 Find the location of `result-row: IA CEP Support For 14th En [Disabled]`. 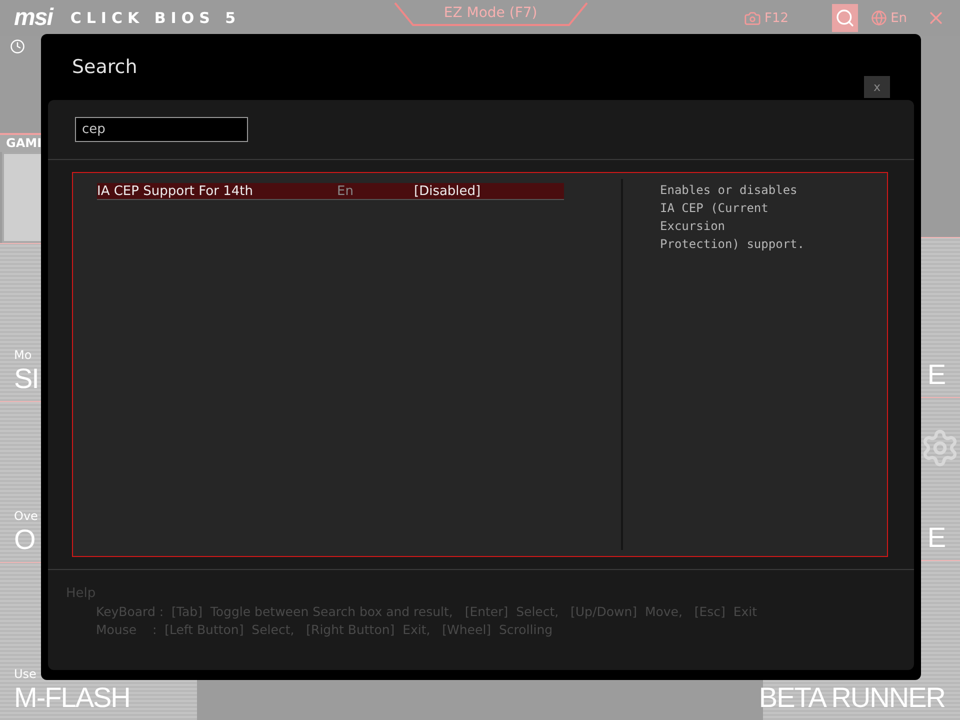

result-row: IA CEP Support For 14th En [Disabled] is located at coordinates (330, 191).